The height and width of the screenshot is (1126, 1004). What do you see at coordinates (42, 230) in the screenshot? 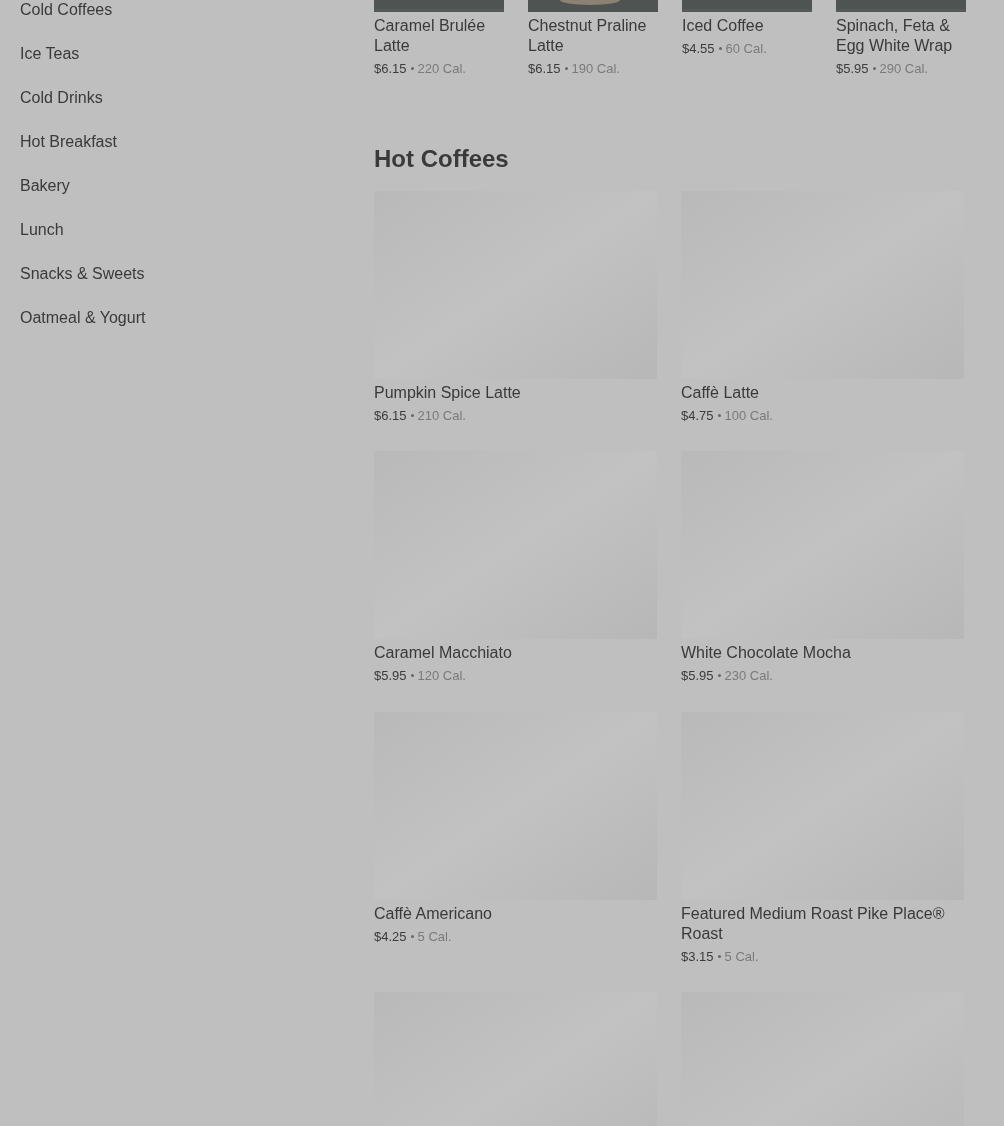
I see `category-link: Lunch` at bounding box center [42, 230].